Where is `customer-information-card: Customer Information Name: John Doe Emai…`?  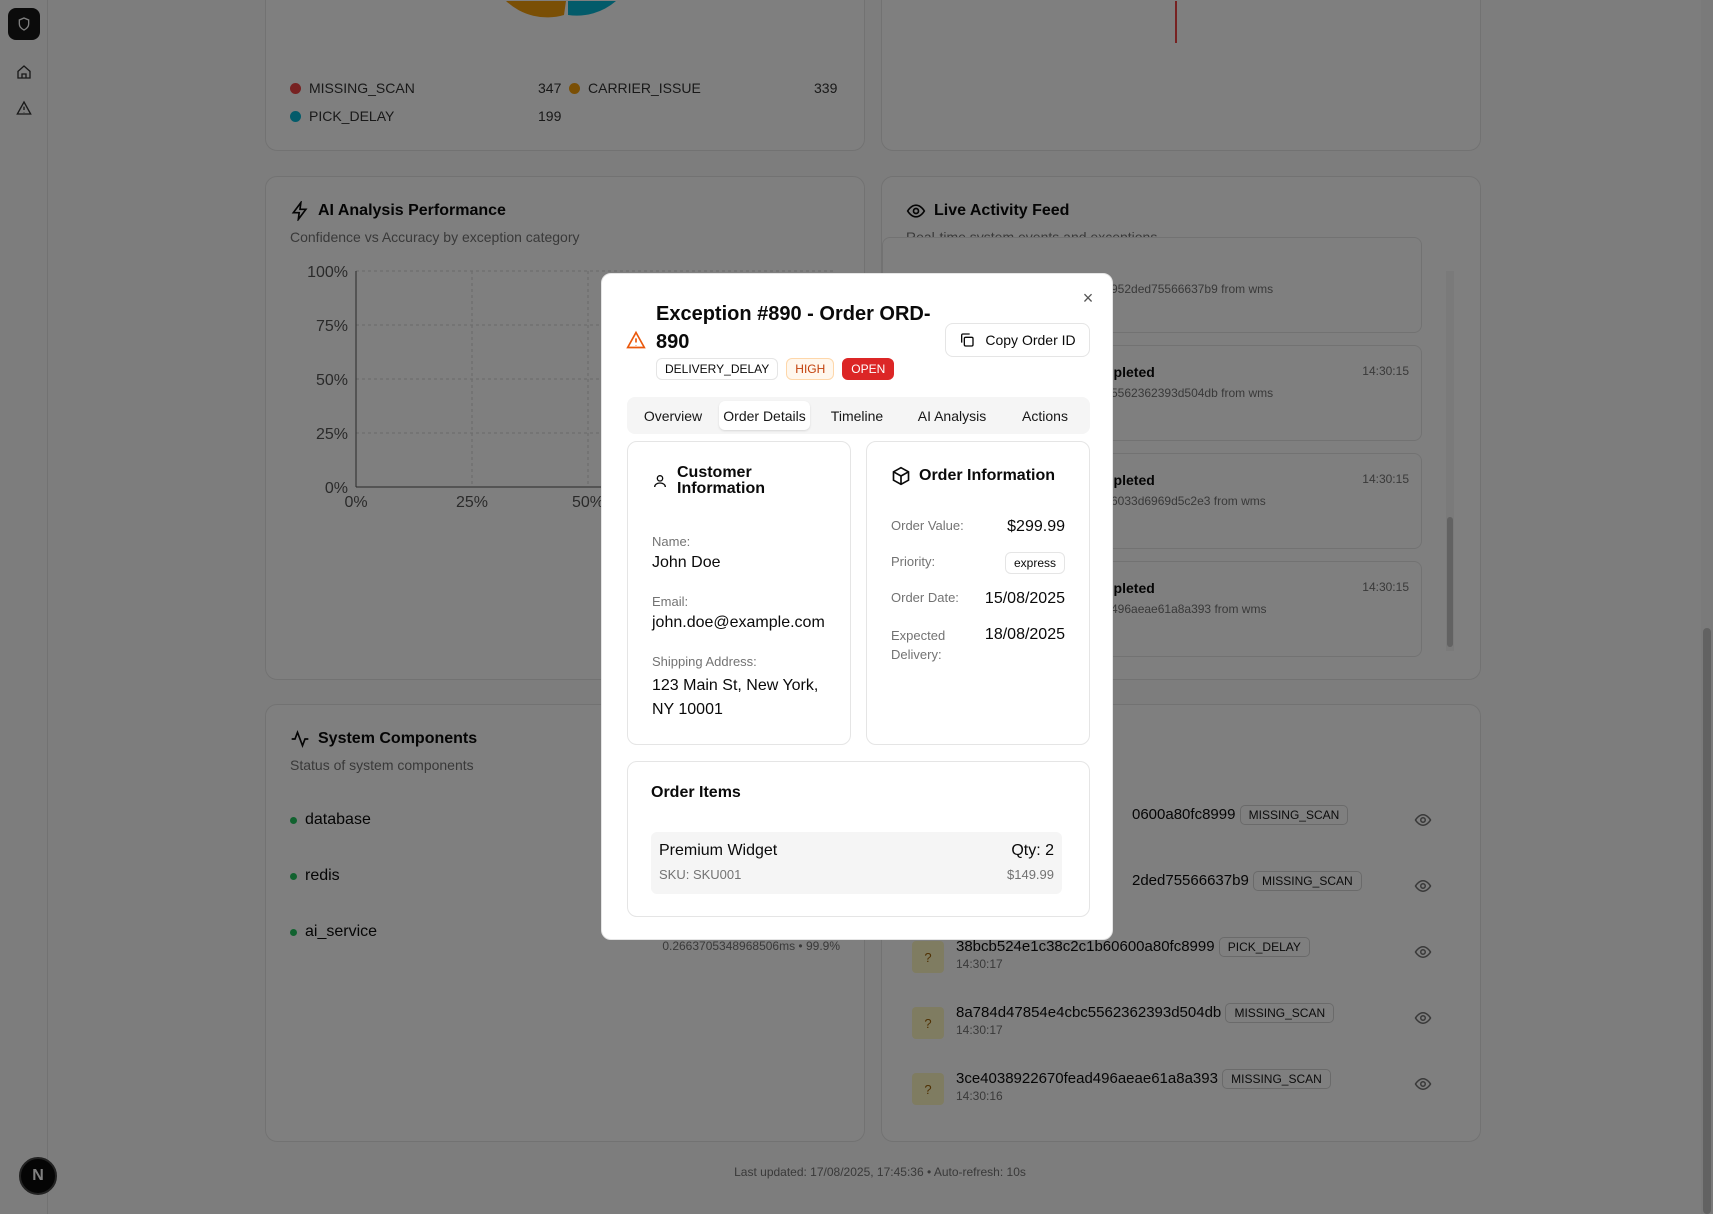 customer-information-card: Customer Information Name: John Doe Emai… is located at coordinates (739, 593).